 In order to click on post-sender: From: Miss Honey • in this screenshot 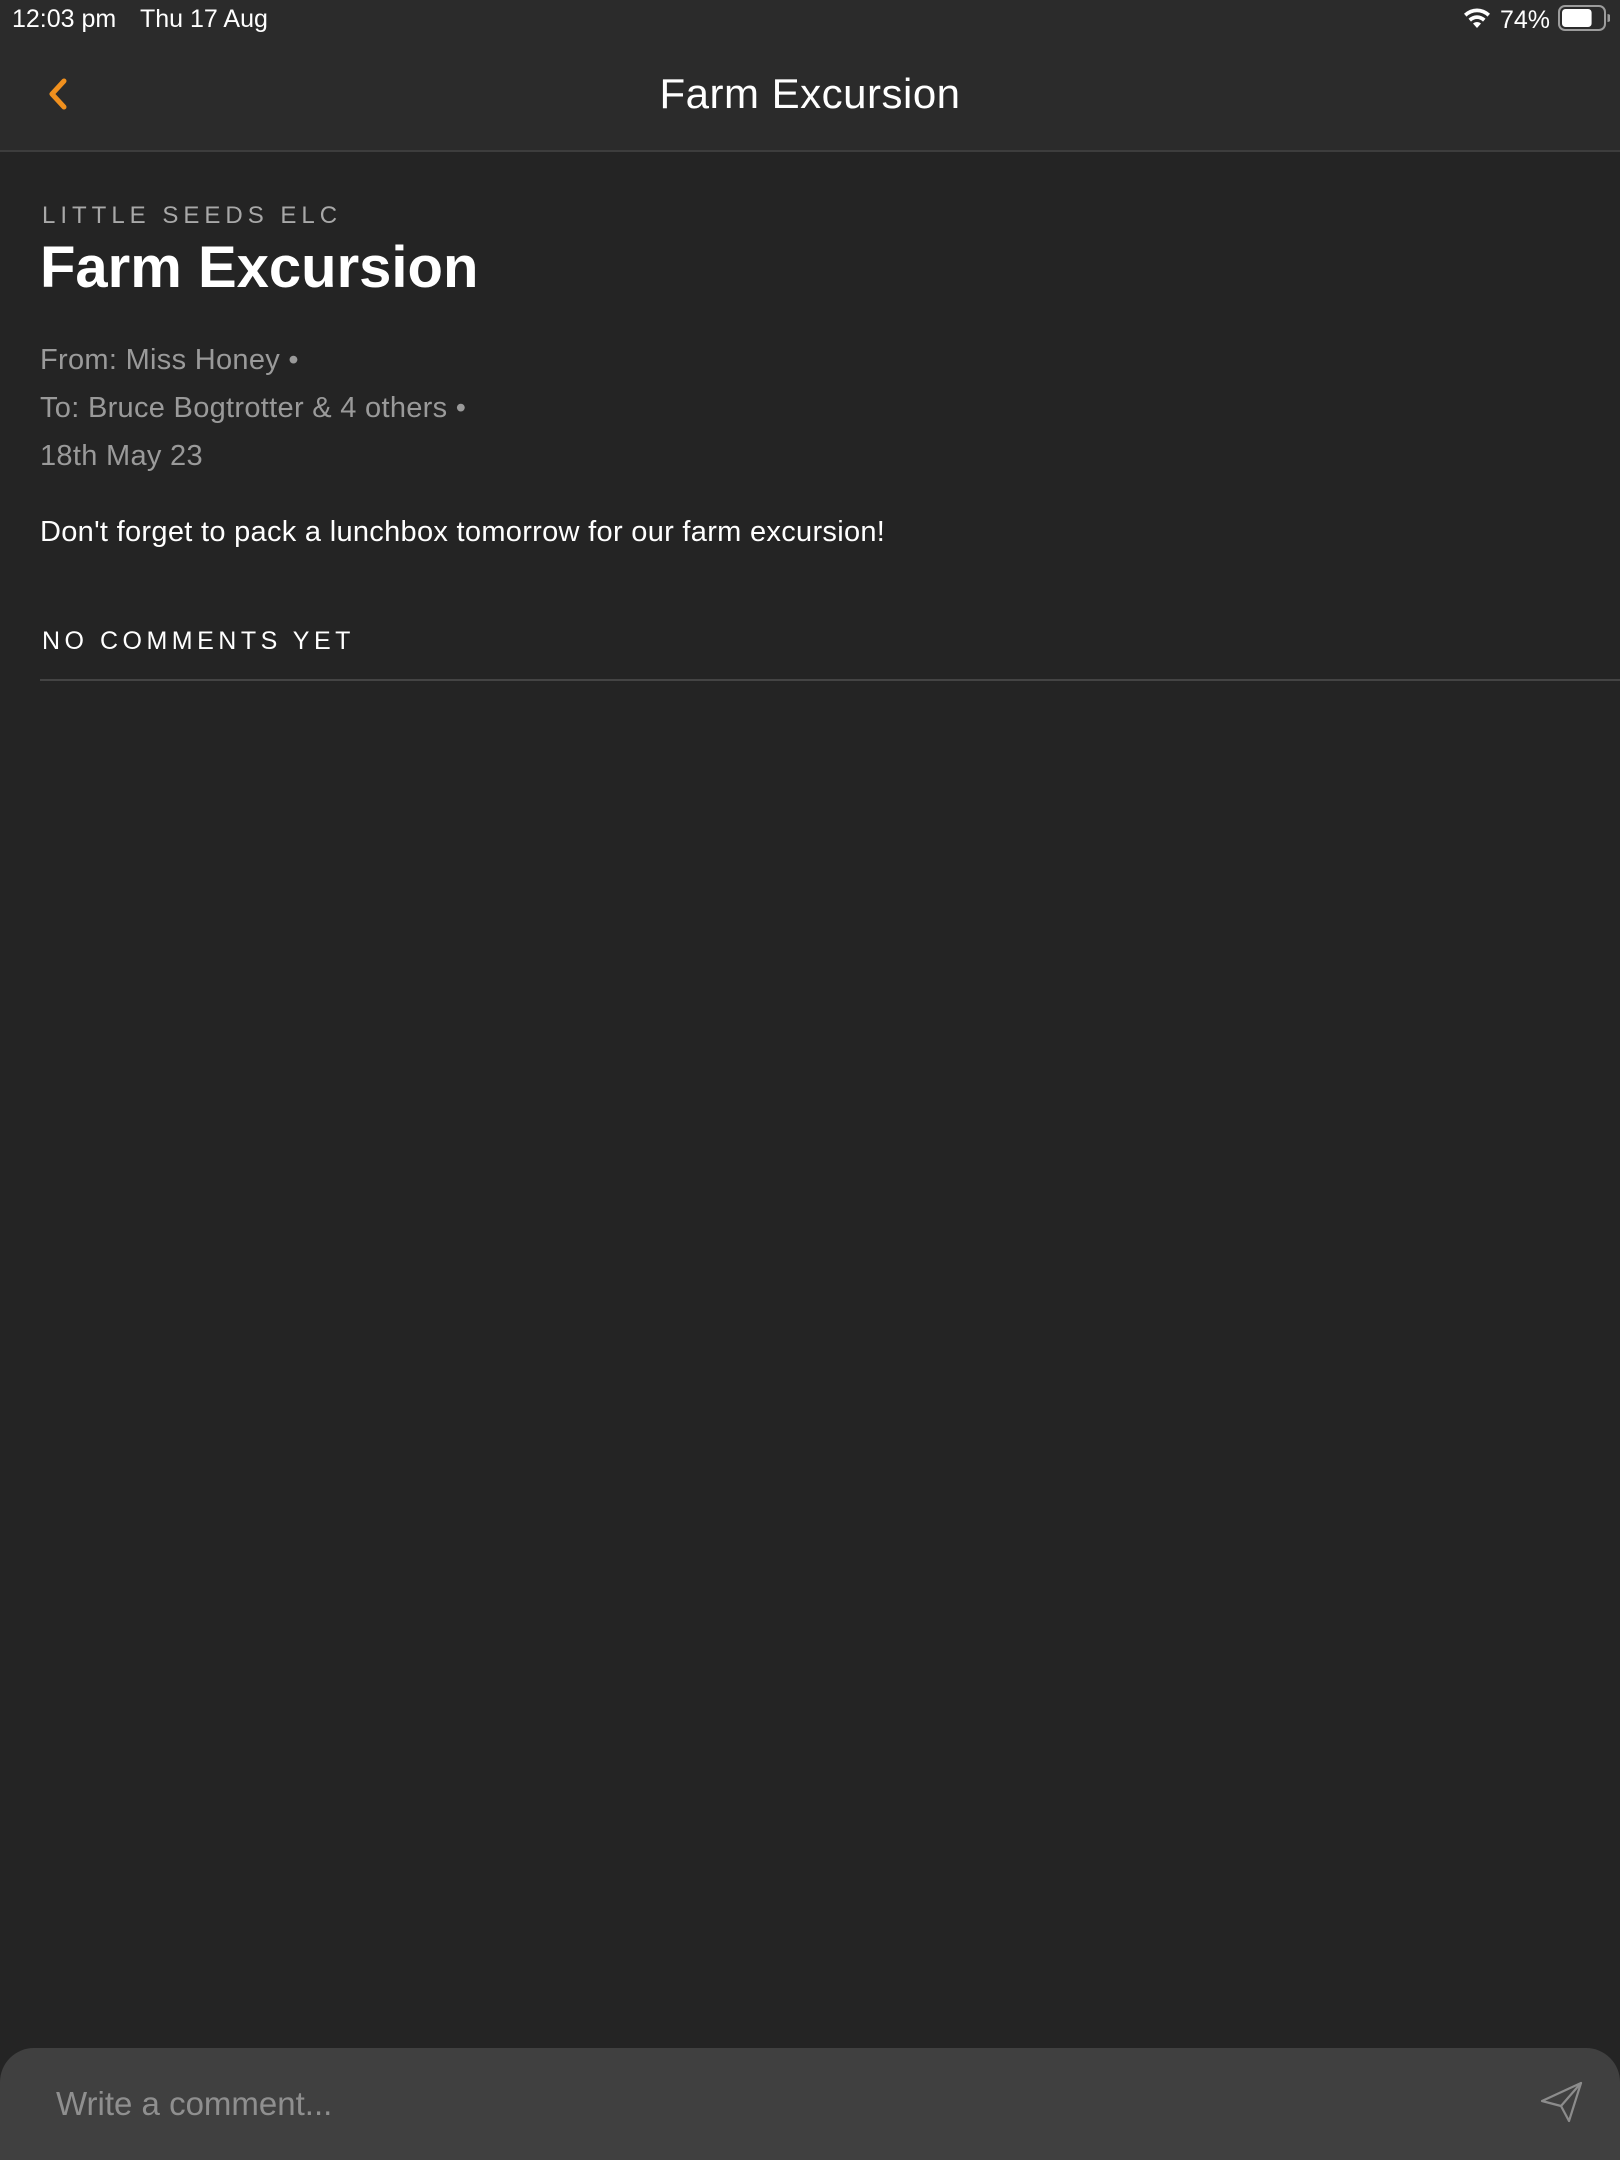, I will do `click(169, 360)`.